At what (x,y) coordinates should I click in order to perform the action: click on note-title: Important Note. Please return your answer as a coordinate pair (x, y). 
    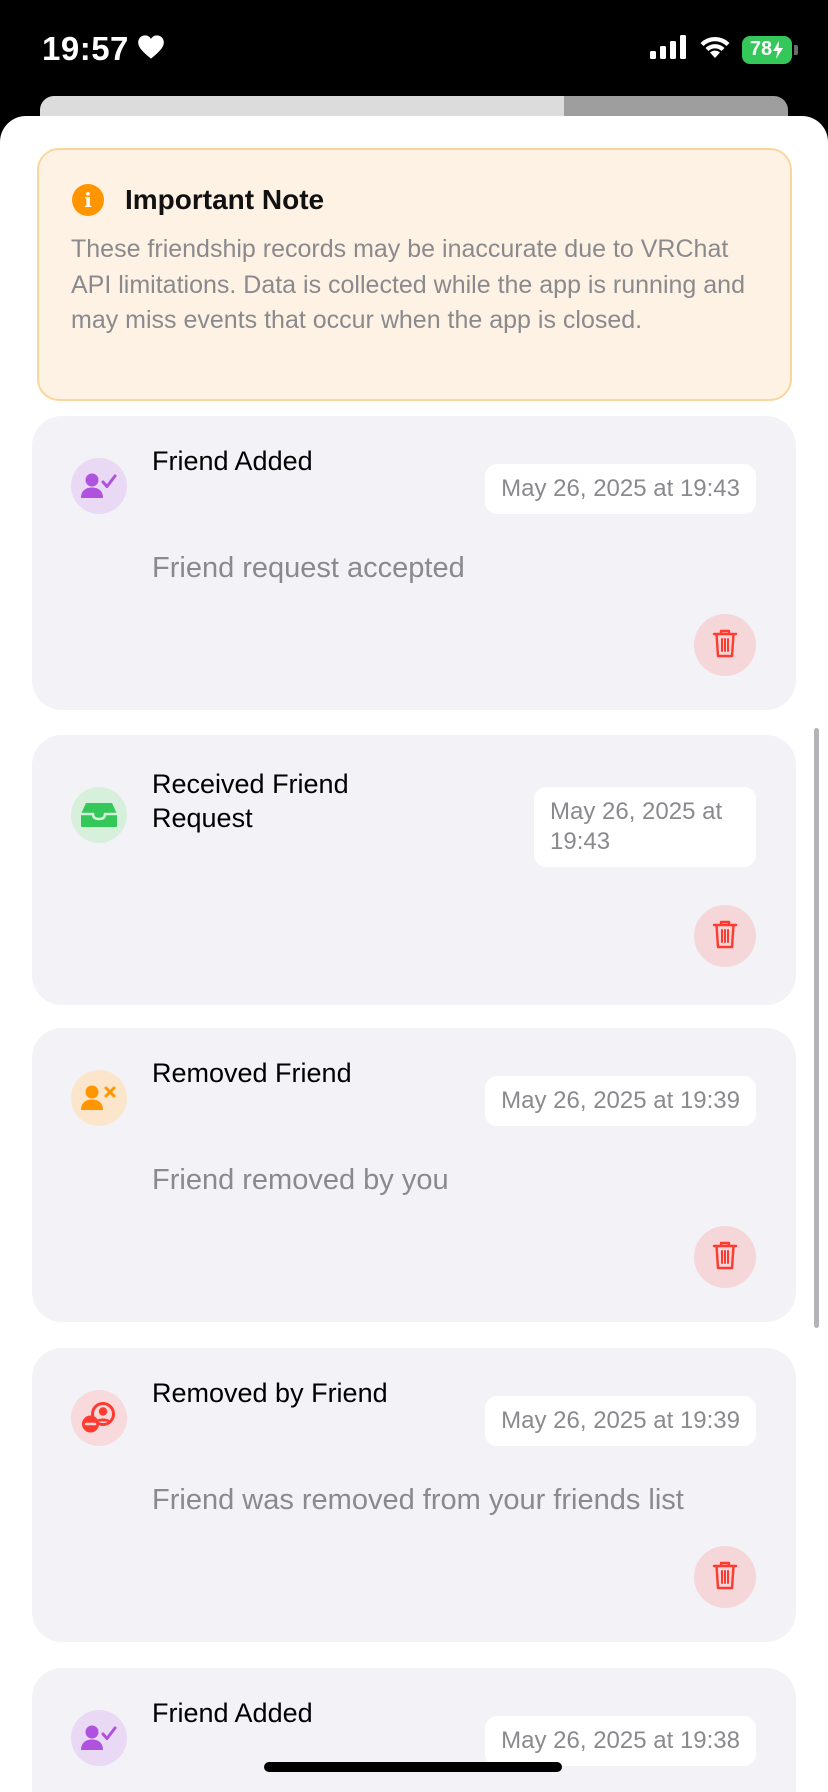
    Looking at the image, I should click on (225, 199).